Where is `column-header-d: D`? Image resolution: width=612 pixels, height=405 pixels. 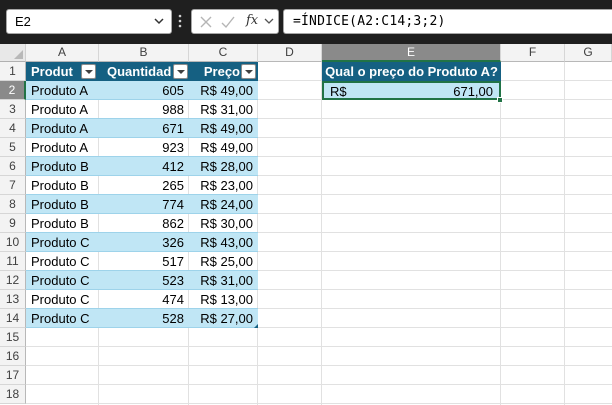
column-header-d: D is located at coordinates (290, 53).